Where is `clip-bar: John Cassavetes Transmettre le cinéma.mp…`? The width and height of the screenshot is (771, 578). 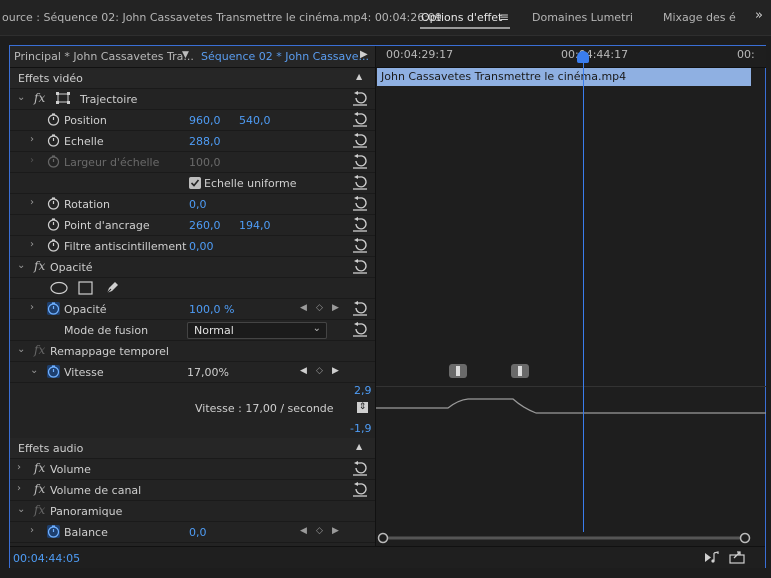
clip-bar: John Cassavetes Transmettre le cinéma.mp… is located at coordinates (564, 77).